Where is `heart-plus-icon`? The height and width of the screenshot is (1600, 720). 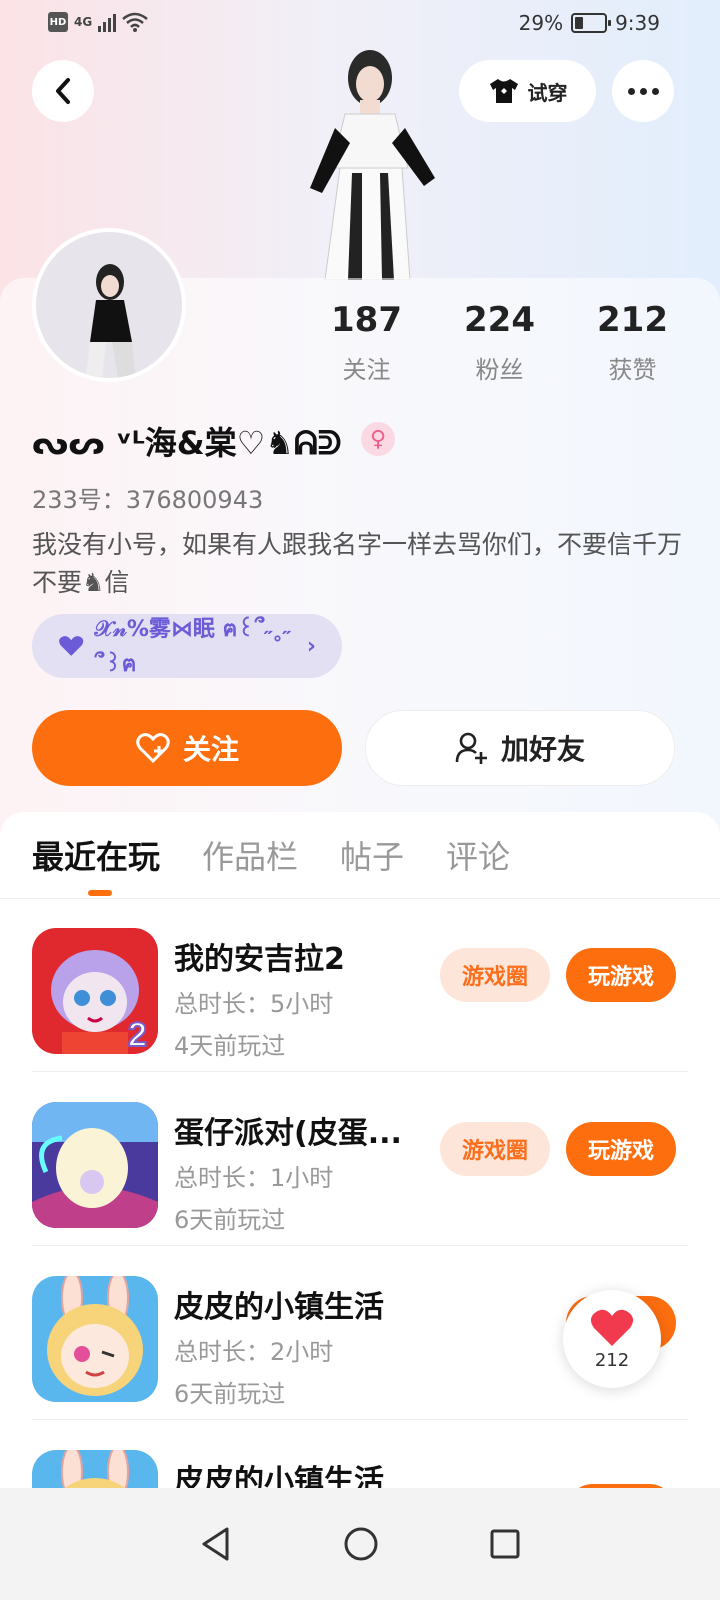 heart-plus-icon is located at coordinates (153, 748).